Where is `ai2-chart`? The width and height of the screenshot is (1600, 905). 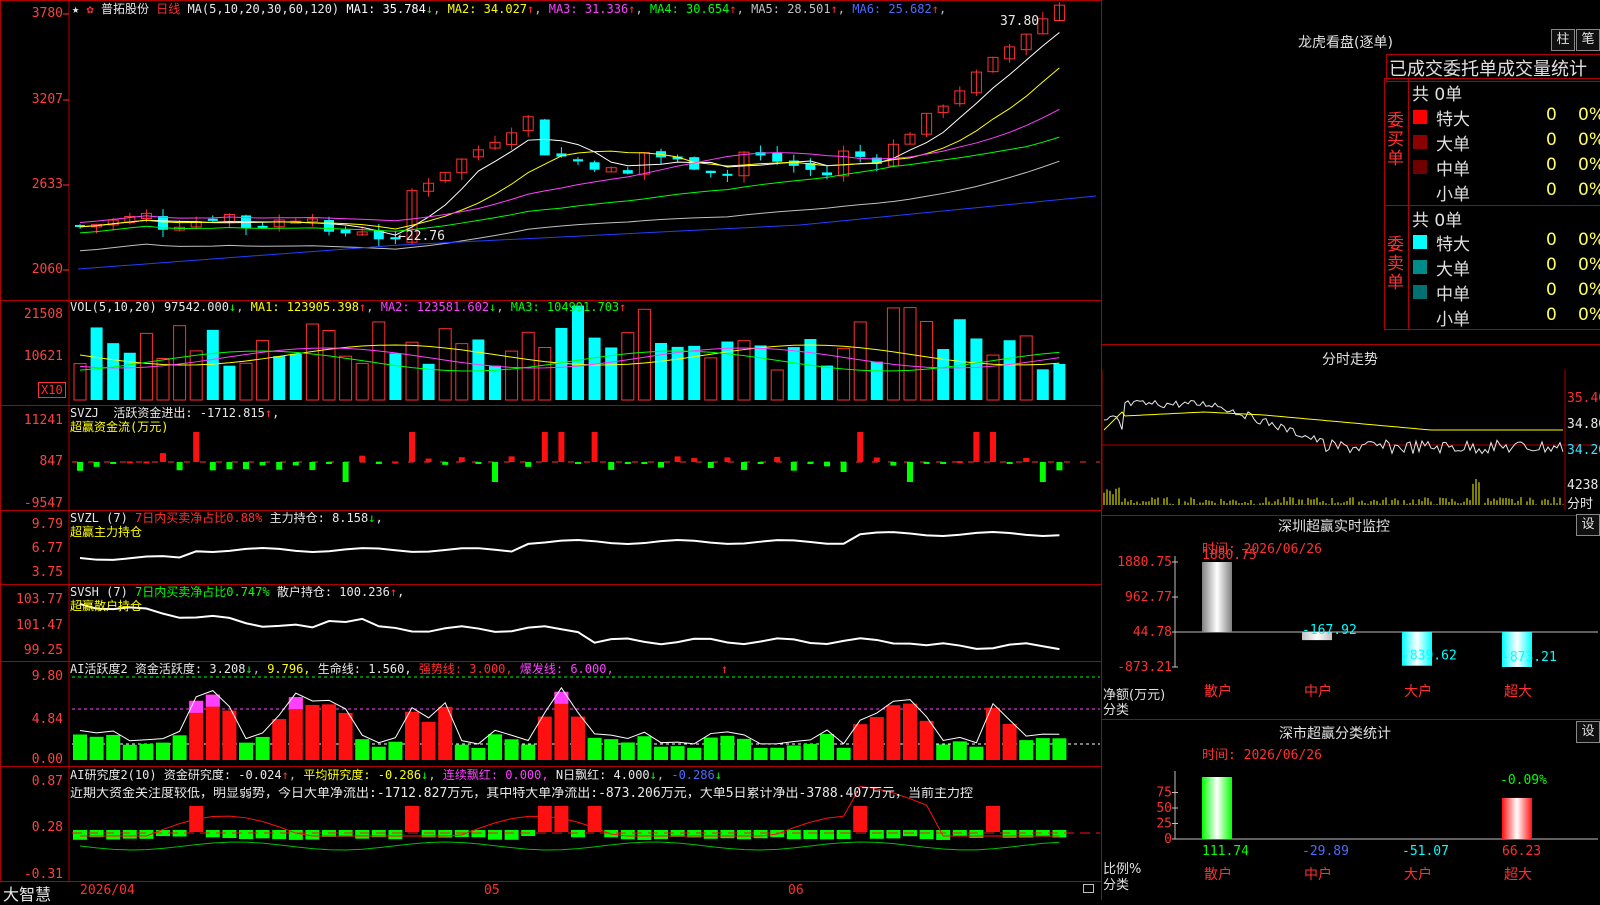 ai2-chart is located at coordinates (551, 824).